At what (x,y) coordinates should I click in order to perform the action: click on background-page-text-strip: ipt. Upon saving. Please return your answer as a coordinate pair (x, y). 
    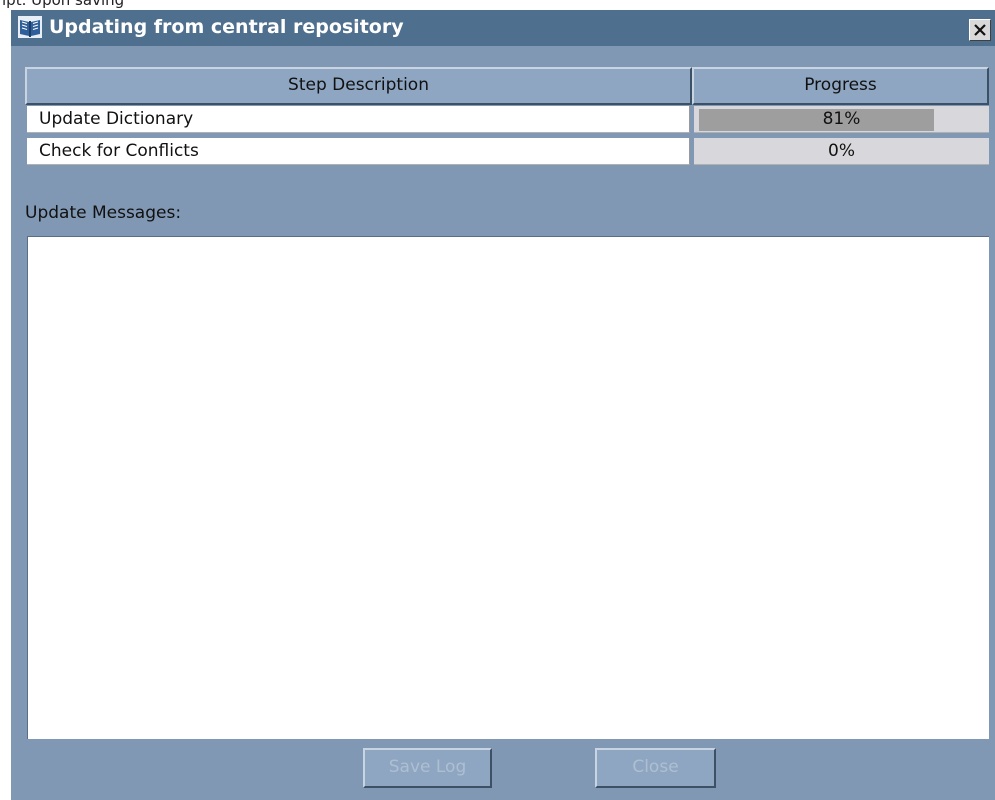
    Looking at the image, I should click on (497, 4).